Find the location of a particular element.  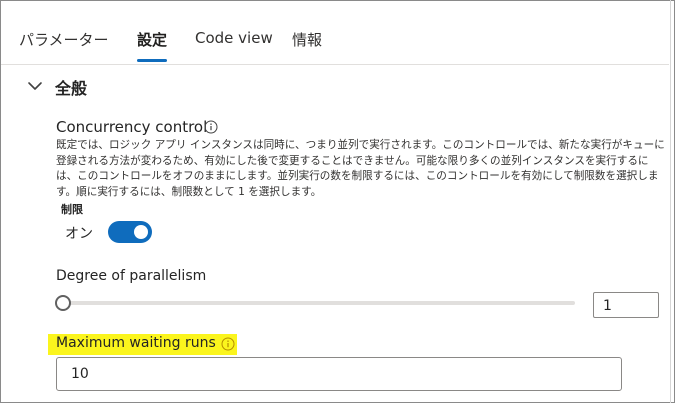

tab-divider is located at coordinates (335, 64).